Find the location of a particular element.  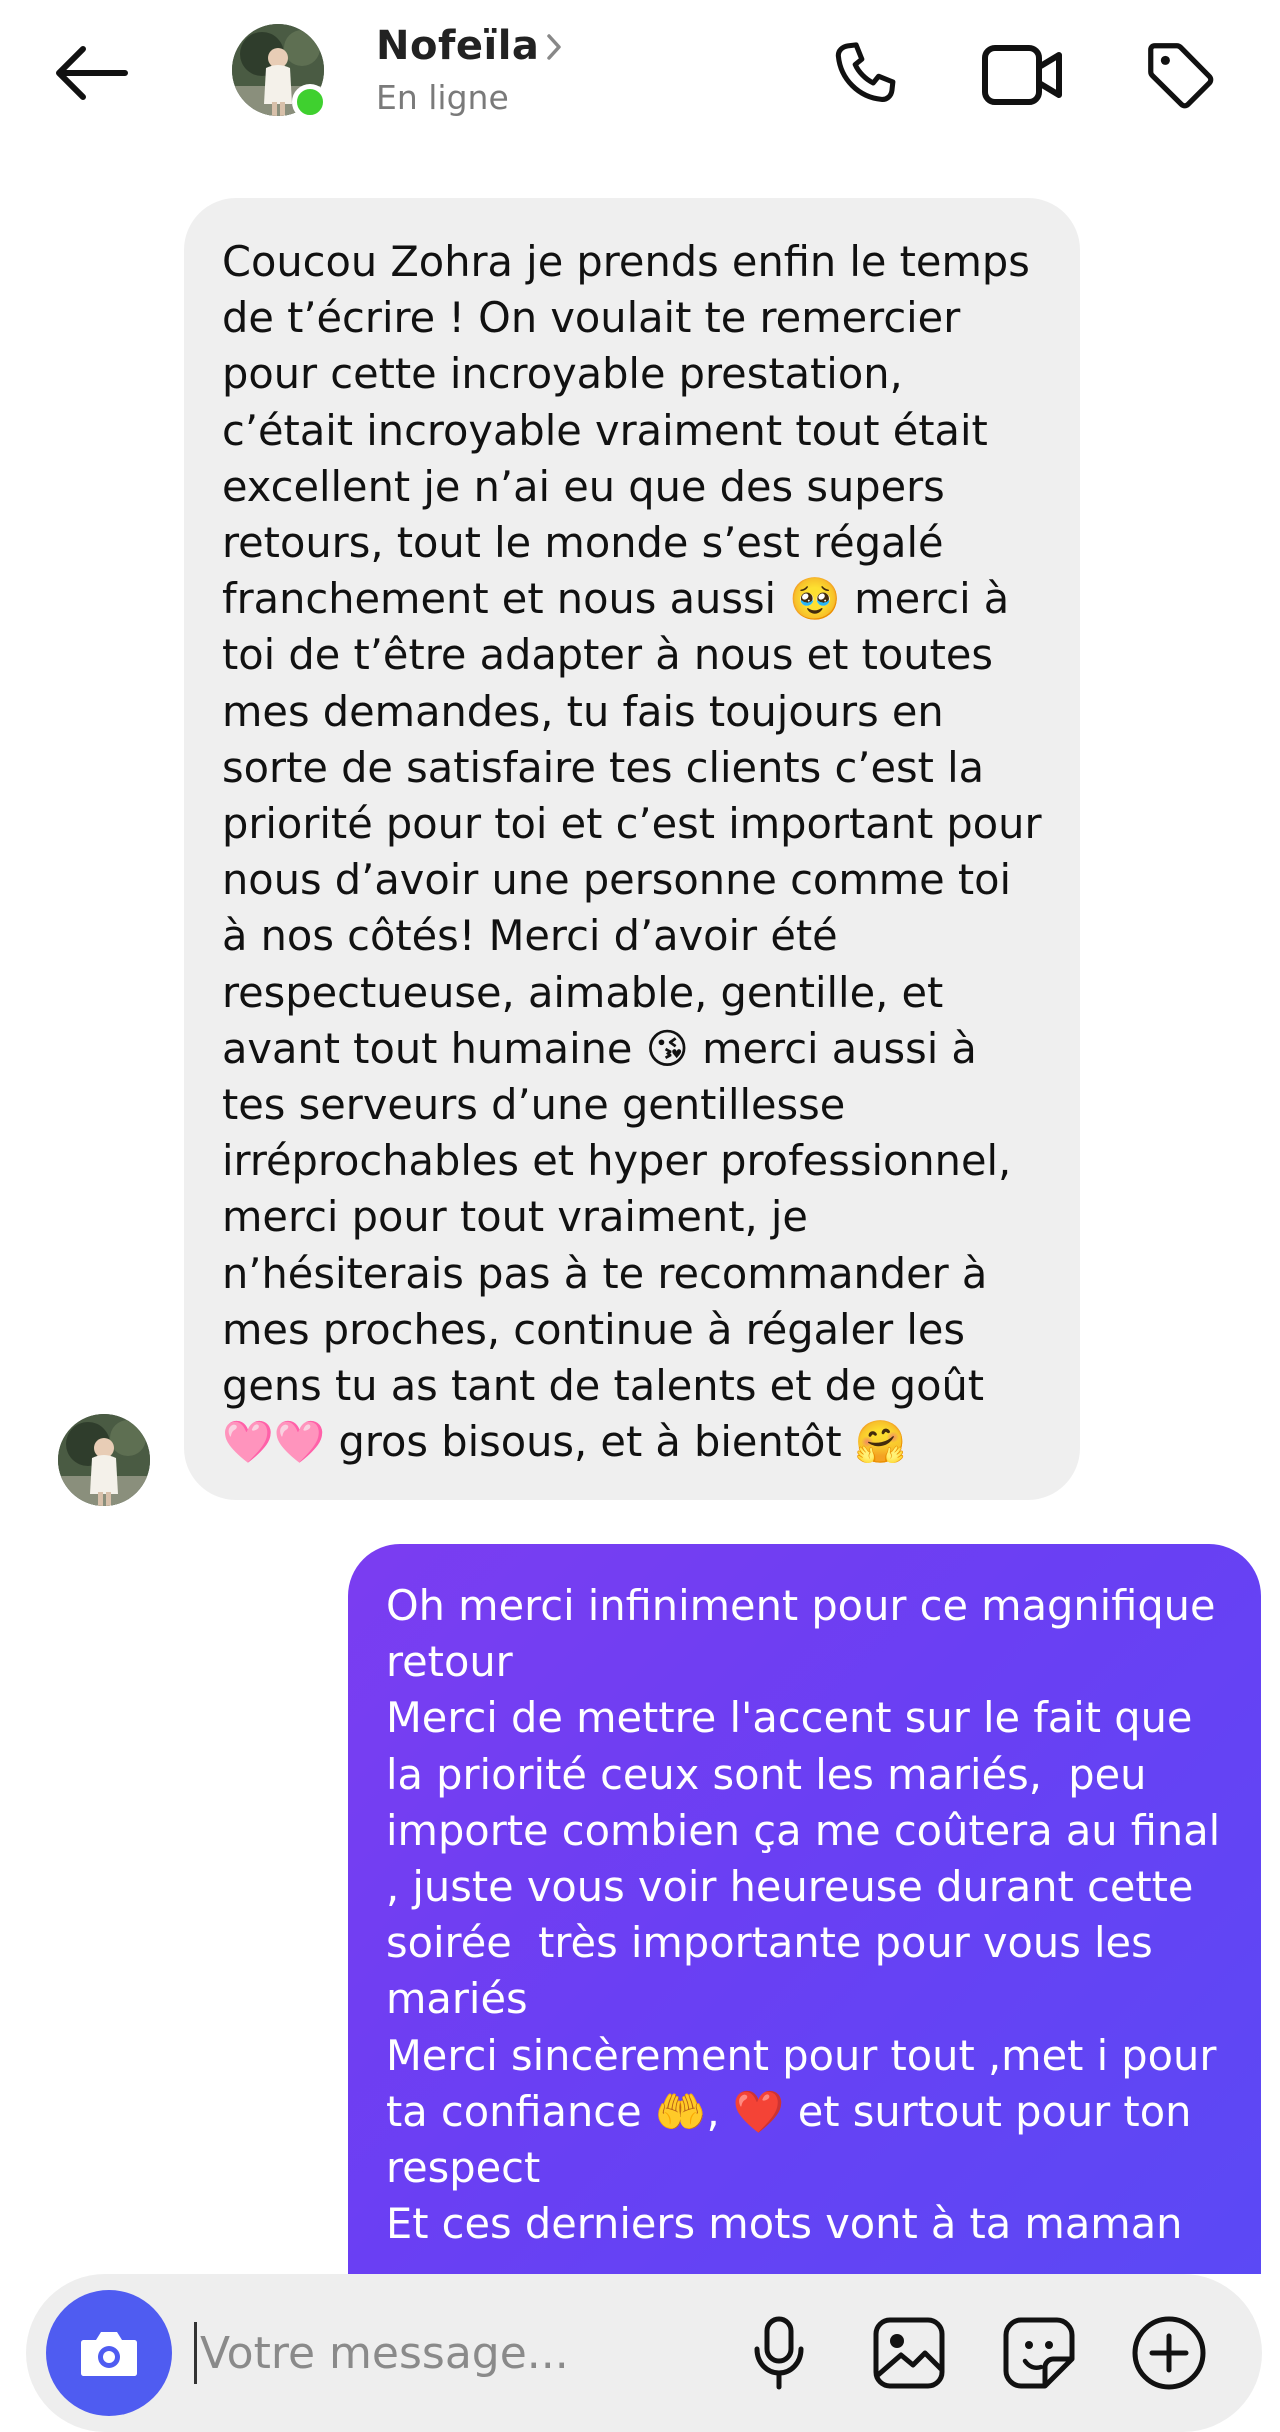

call-button is located at coordinates (865, 75).